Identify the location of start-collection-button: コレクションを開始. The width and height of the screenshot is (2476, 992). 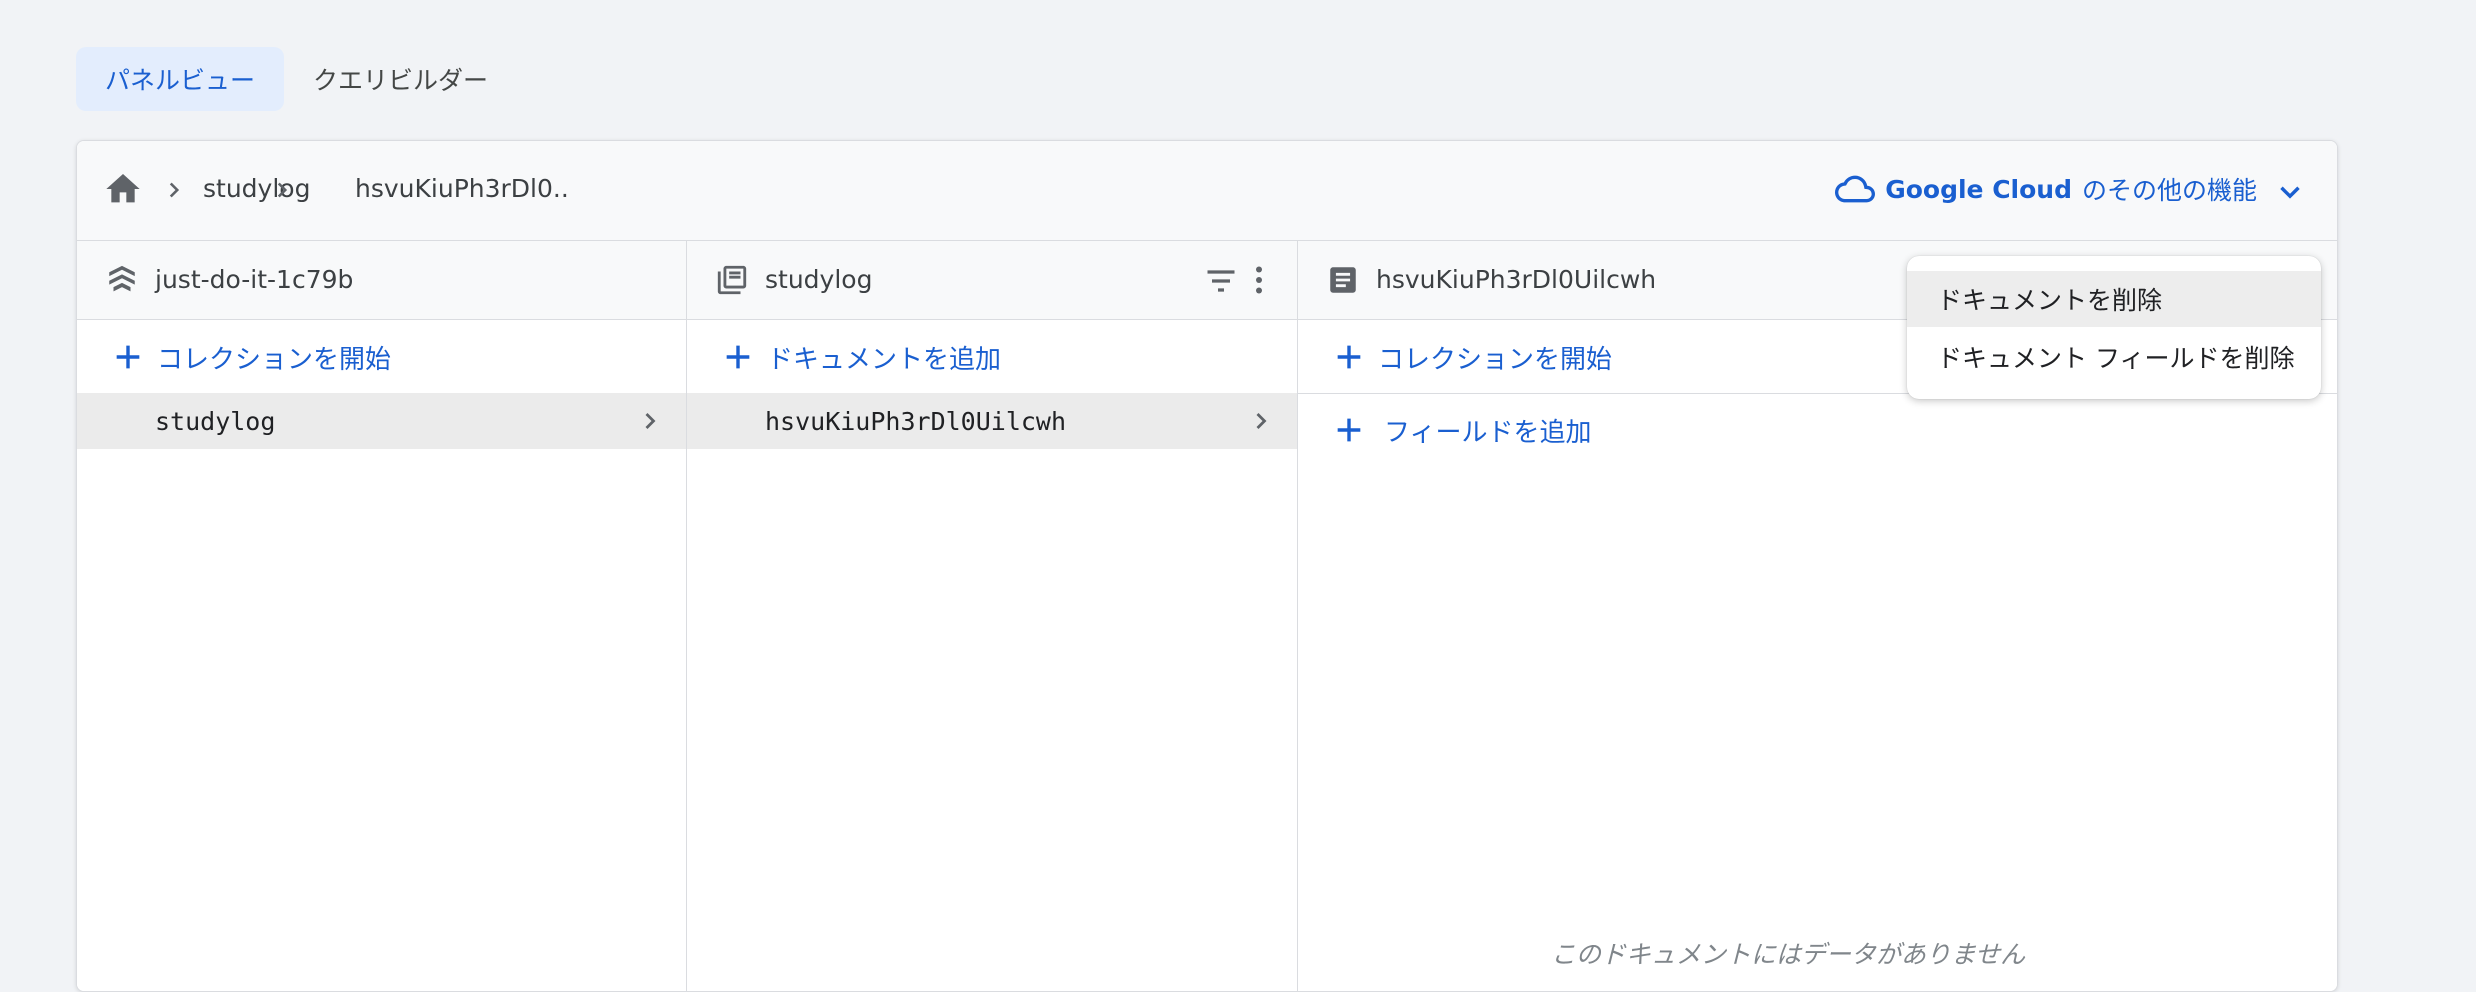
(381, 357).